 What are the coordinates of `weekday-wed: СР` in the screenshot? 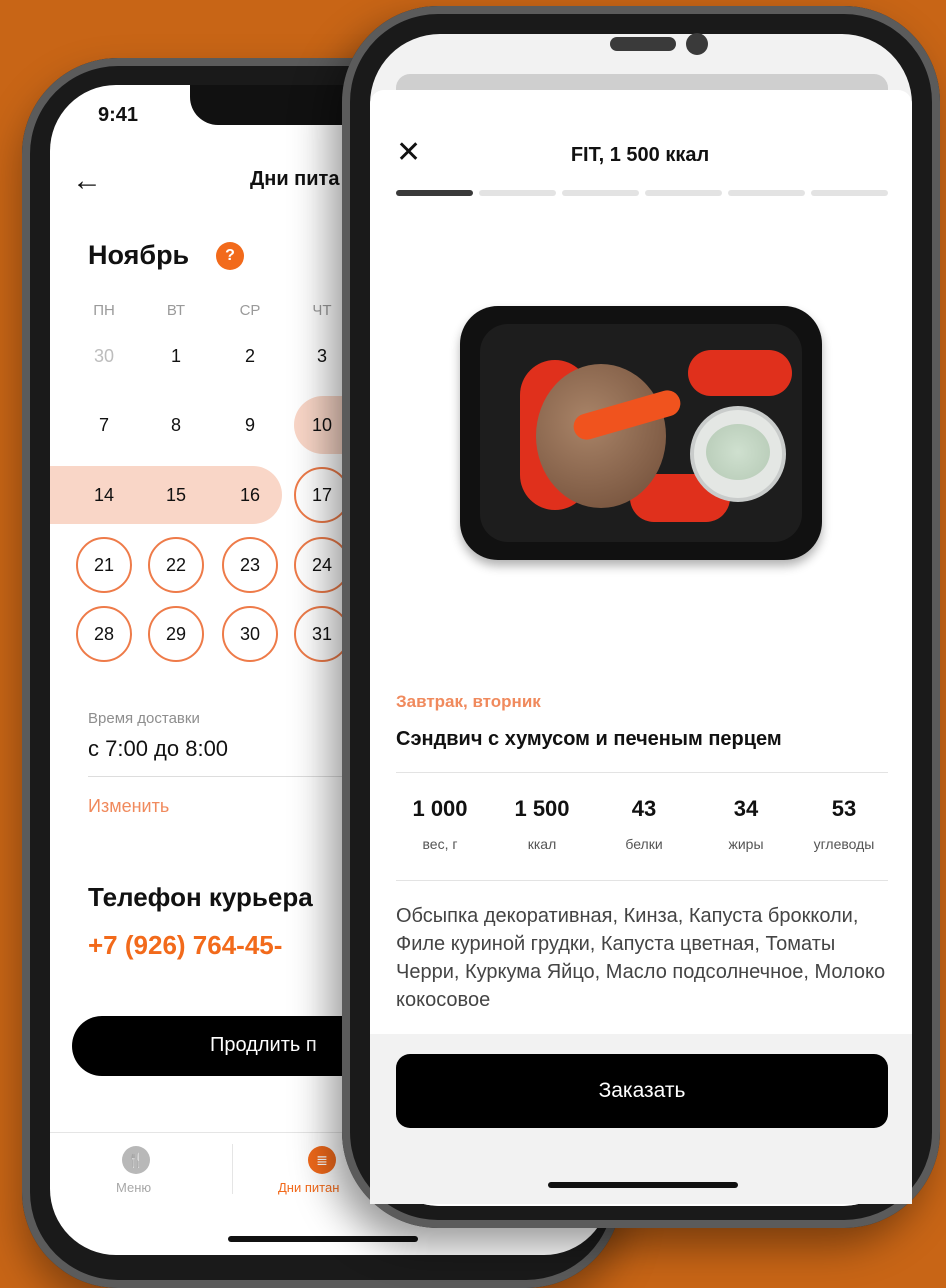 It's located at (250, 310).